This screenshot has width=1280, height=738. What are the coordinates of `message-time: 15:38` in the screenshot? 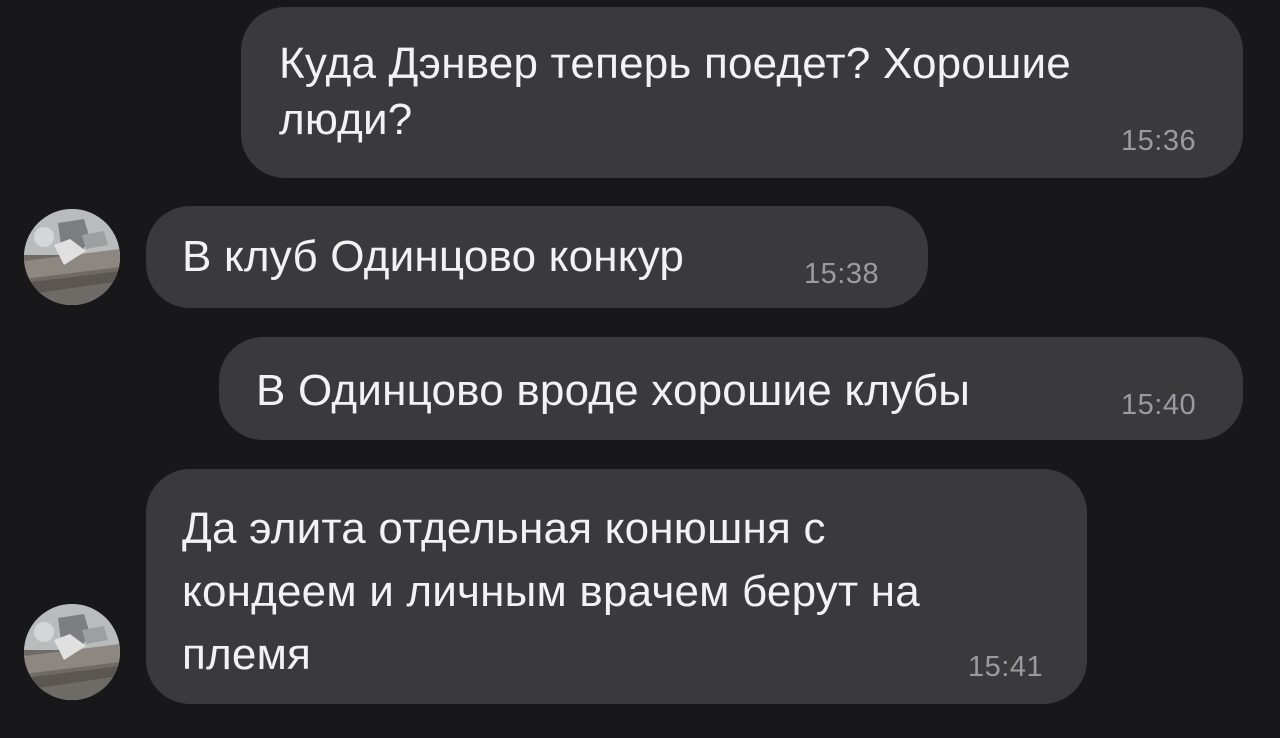 It's located at (842, 274).